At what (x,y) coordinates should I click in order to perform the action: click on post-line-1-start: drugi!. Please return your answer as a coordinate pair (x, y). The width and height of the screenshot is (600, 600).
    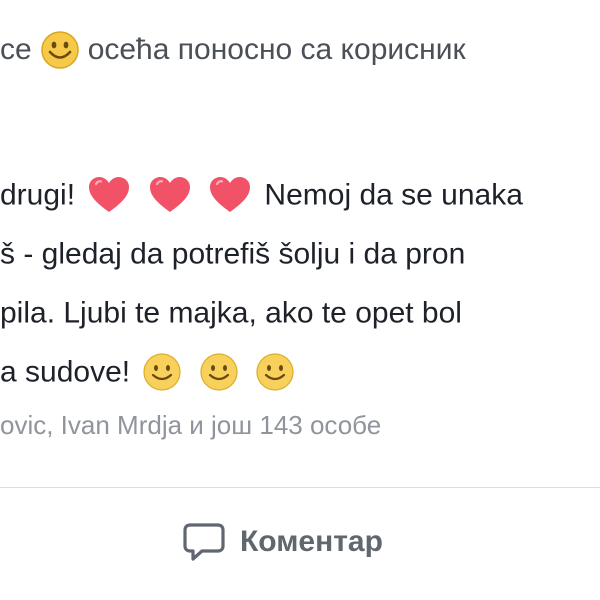
    Looking at the image, I should click on (38, 195).